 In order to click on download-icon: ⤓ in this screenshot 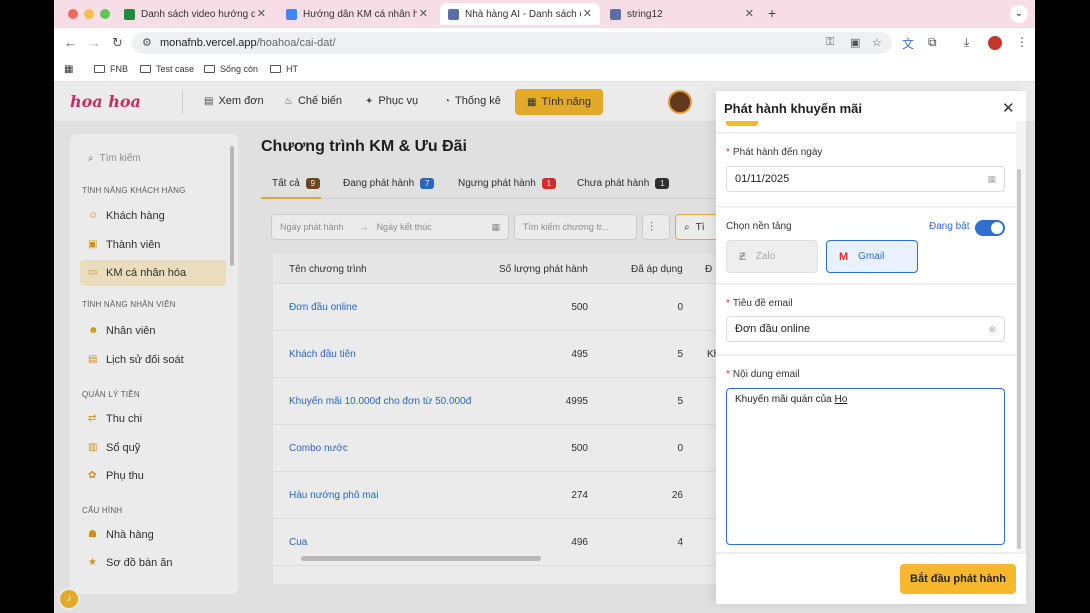, I will do `click(966, 42)`.